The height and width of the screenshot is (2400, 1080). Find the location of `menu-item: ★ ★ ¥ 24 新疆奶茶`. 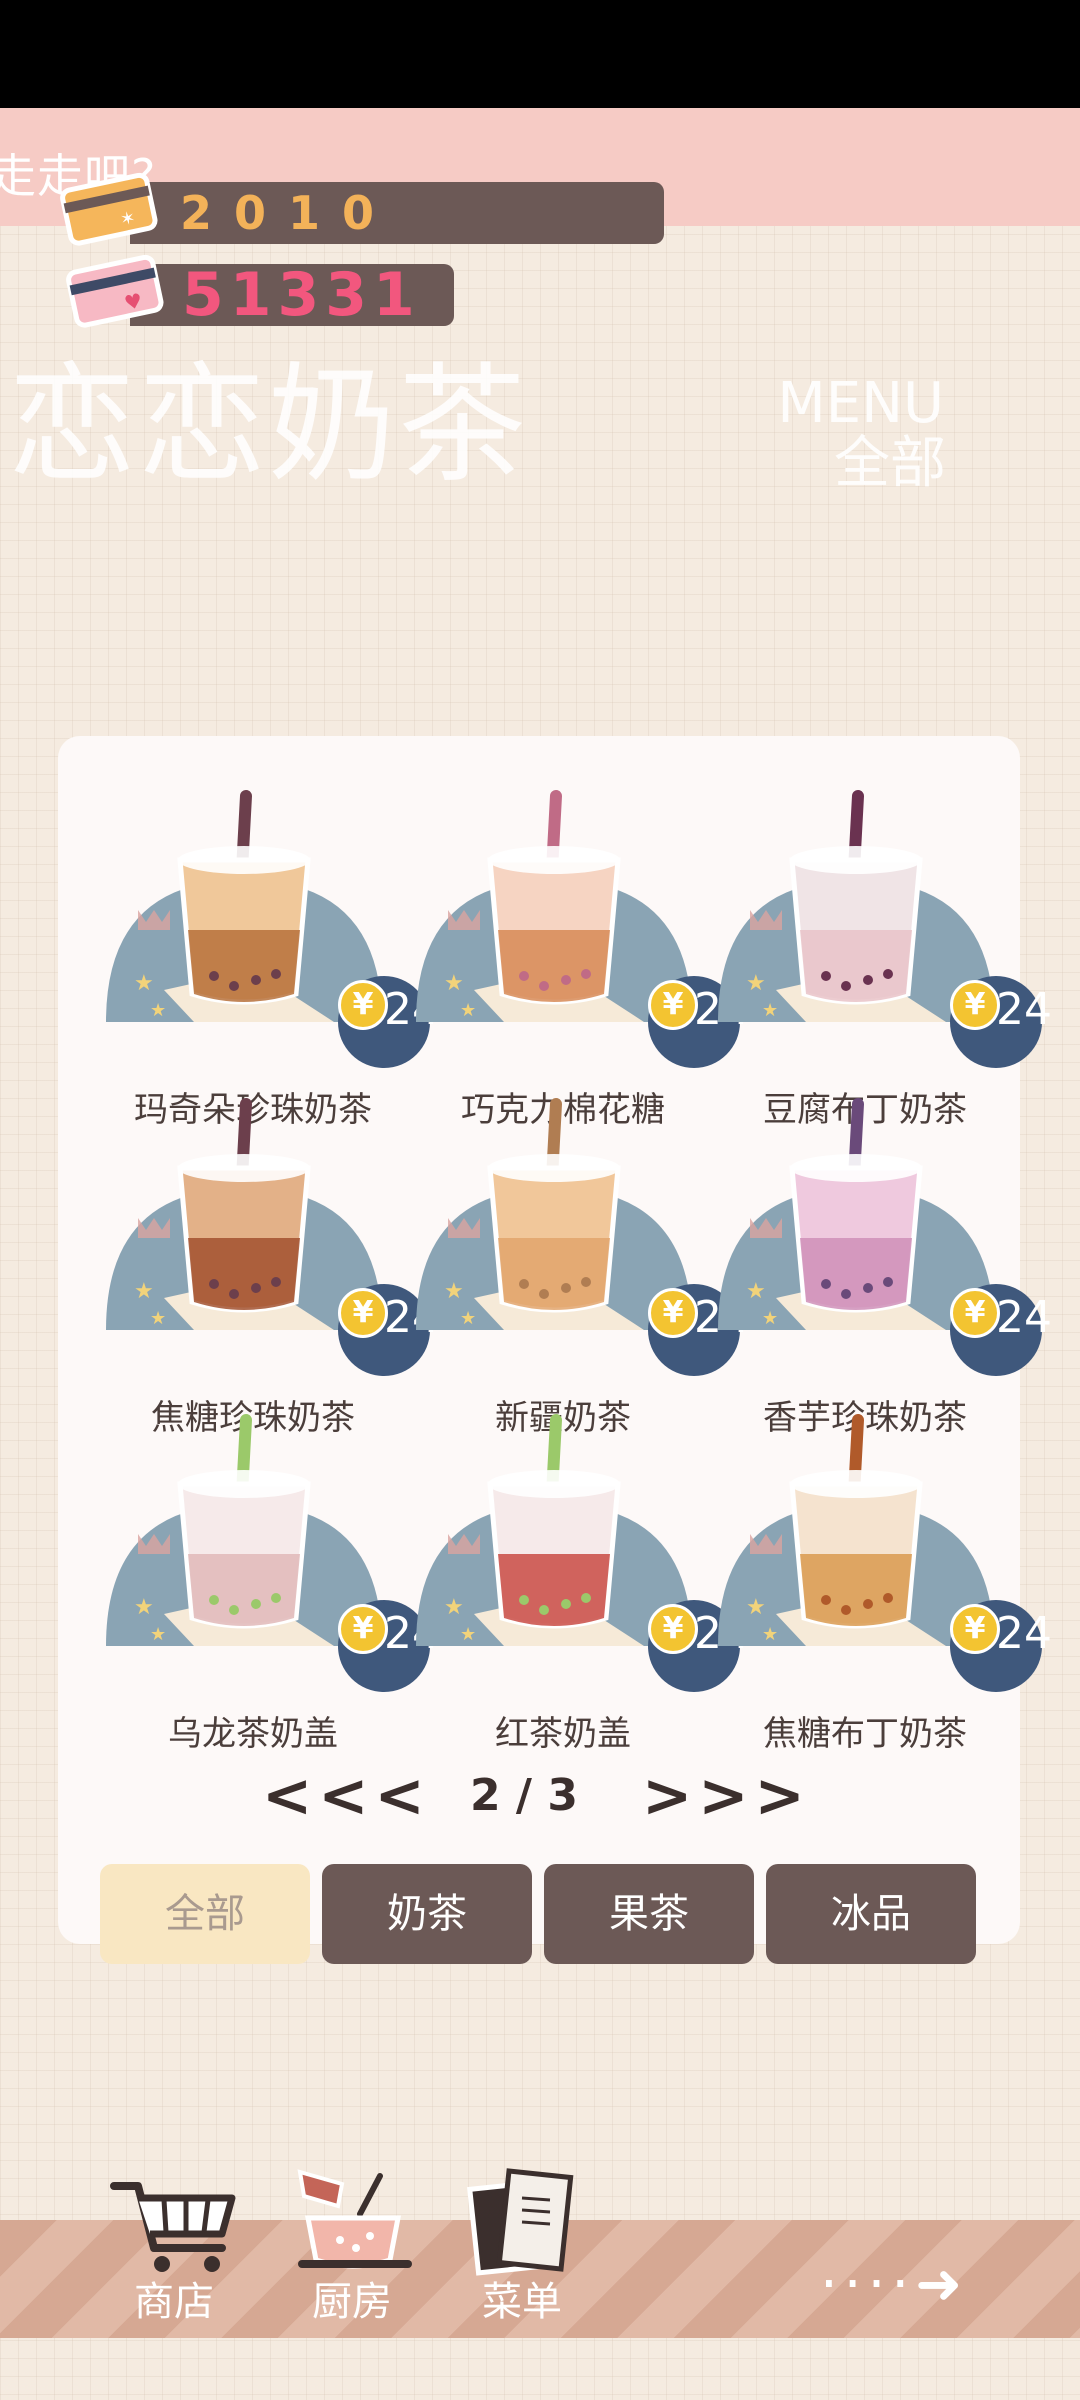

menu-item: ★ ★ ¥ 24 新疆奶茶 is located at coordinates (579, 1268).